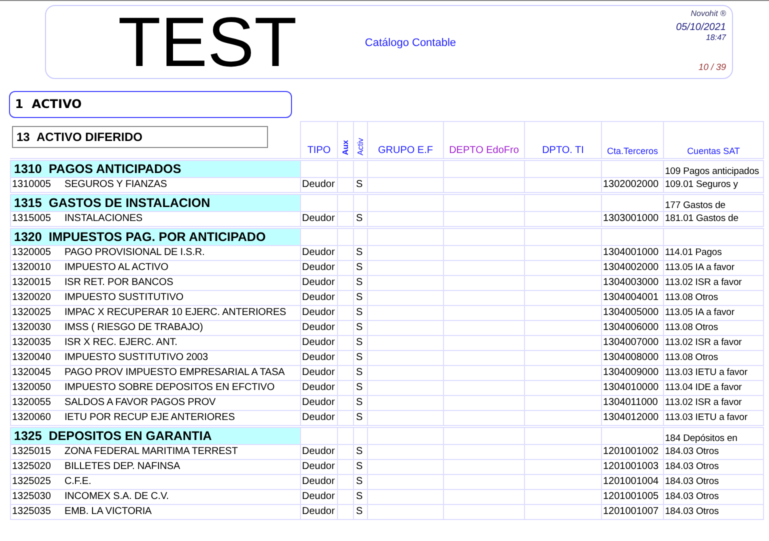 The width and height of the screenshot is (769, 541). I want to click on table-cell: 181.01 Gastos de, so click(714, 219).